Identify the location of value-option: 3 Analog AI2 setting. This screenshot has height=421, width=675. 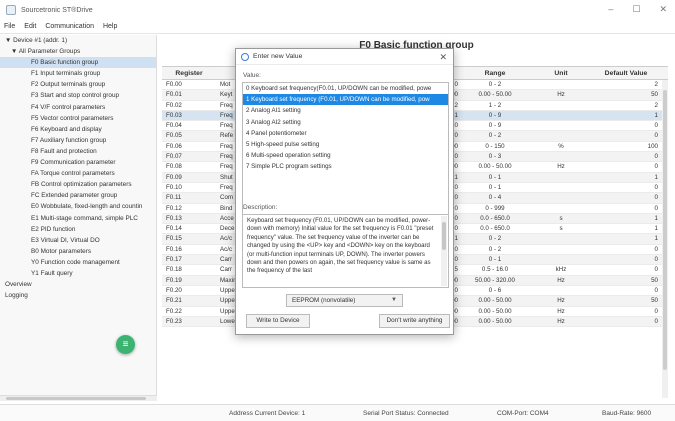
(345, 122).